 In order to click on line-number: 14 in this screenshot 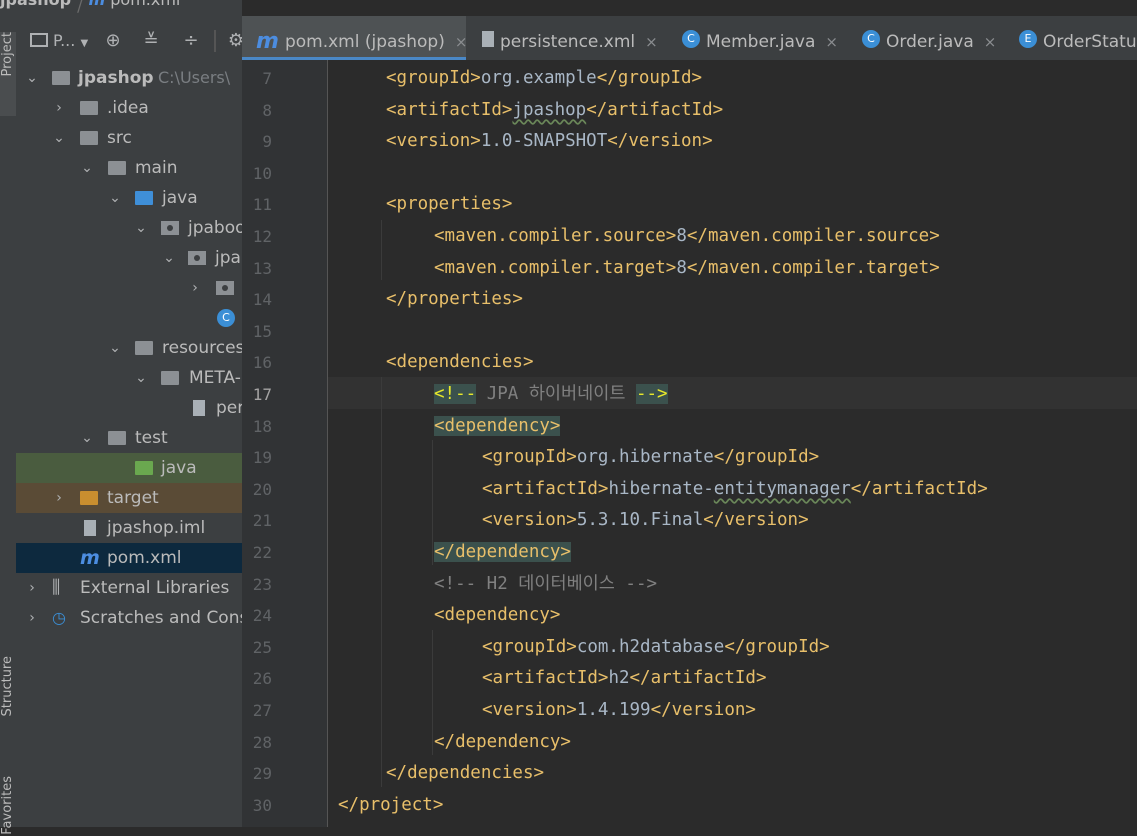, I will do `click(257, 299)`.